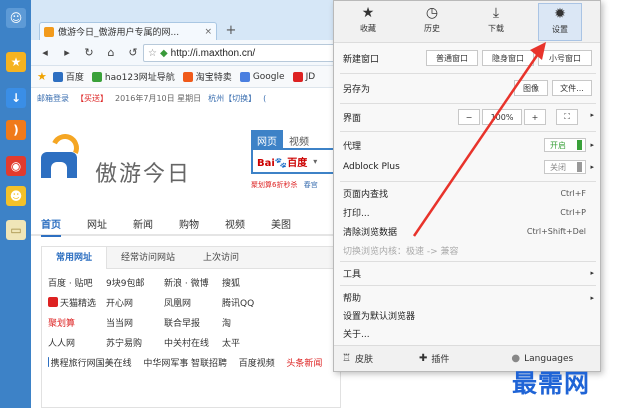  I want to click on adblock-toggle: 关闭, so click(565, 167).